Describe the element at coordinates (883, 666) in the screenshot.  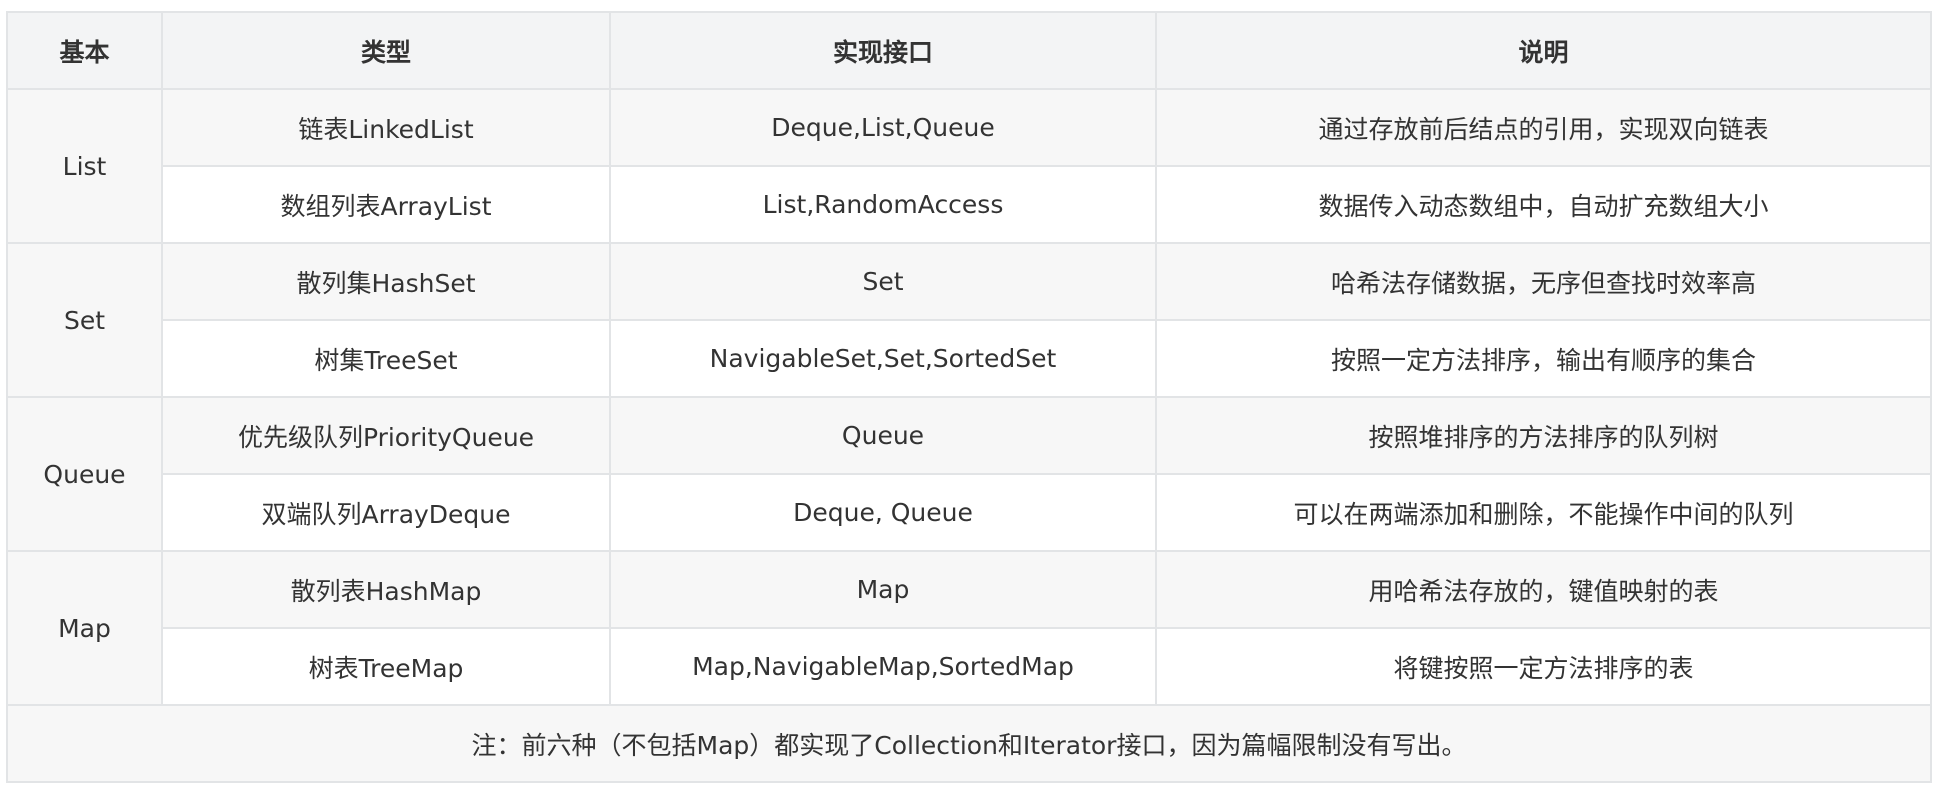
I see `interfaces-cell: Map,NavigableMap,SortedMap` at that location.